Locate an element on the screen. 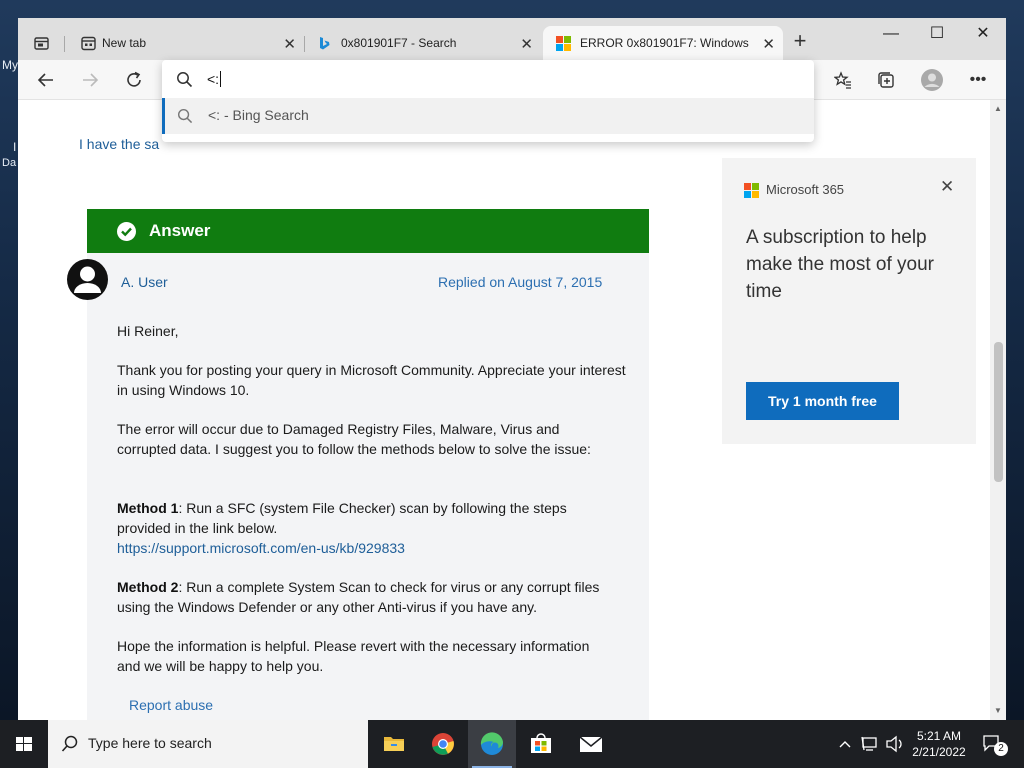 The image size is (1024, 768). collections-button is located at coordinates (886, 80).